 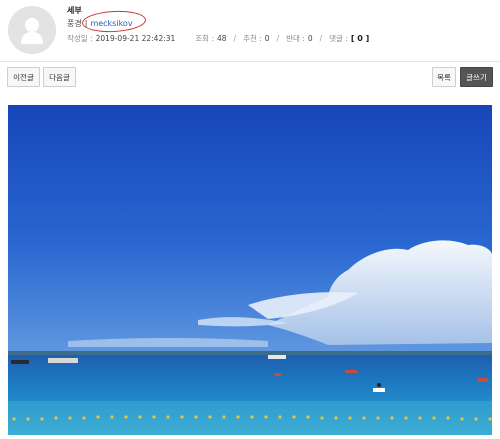 I want to click on default-user-avatar-icon, so click(x=32, y=30).